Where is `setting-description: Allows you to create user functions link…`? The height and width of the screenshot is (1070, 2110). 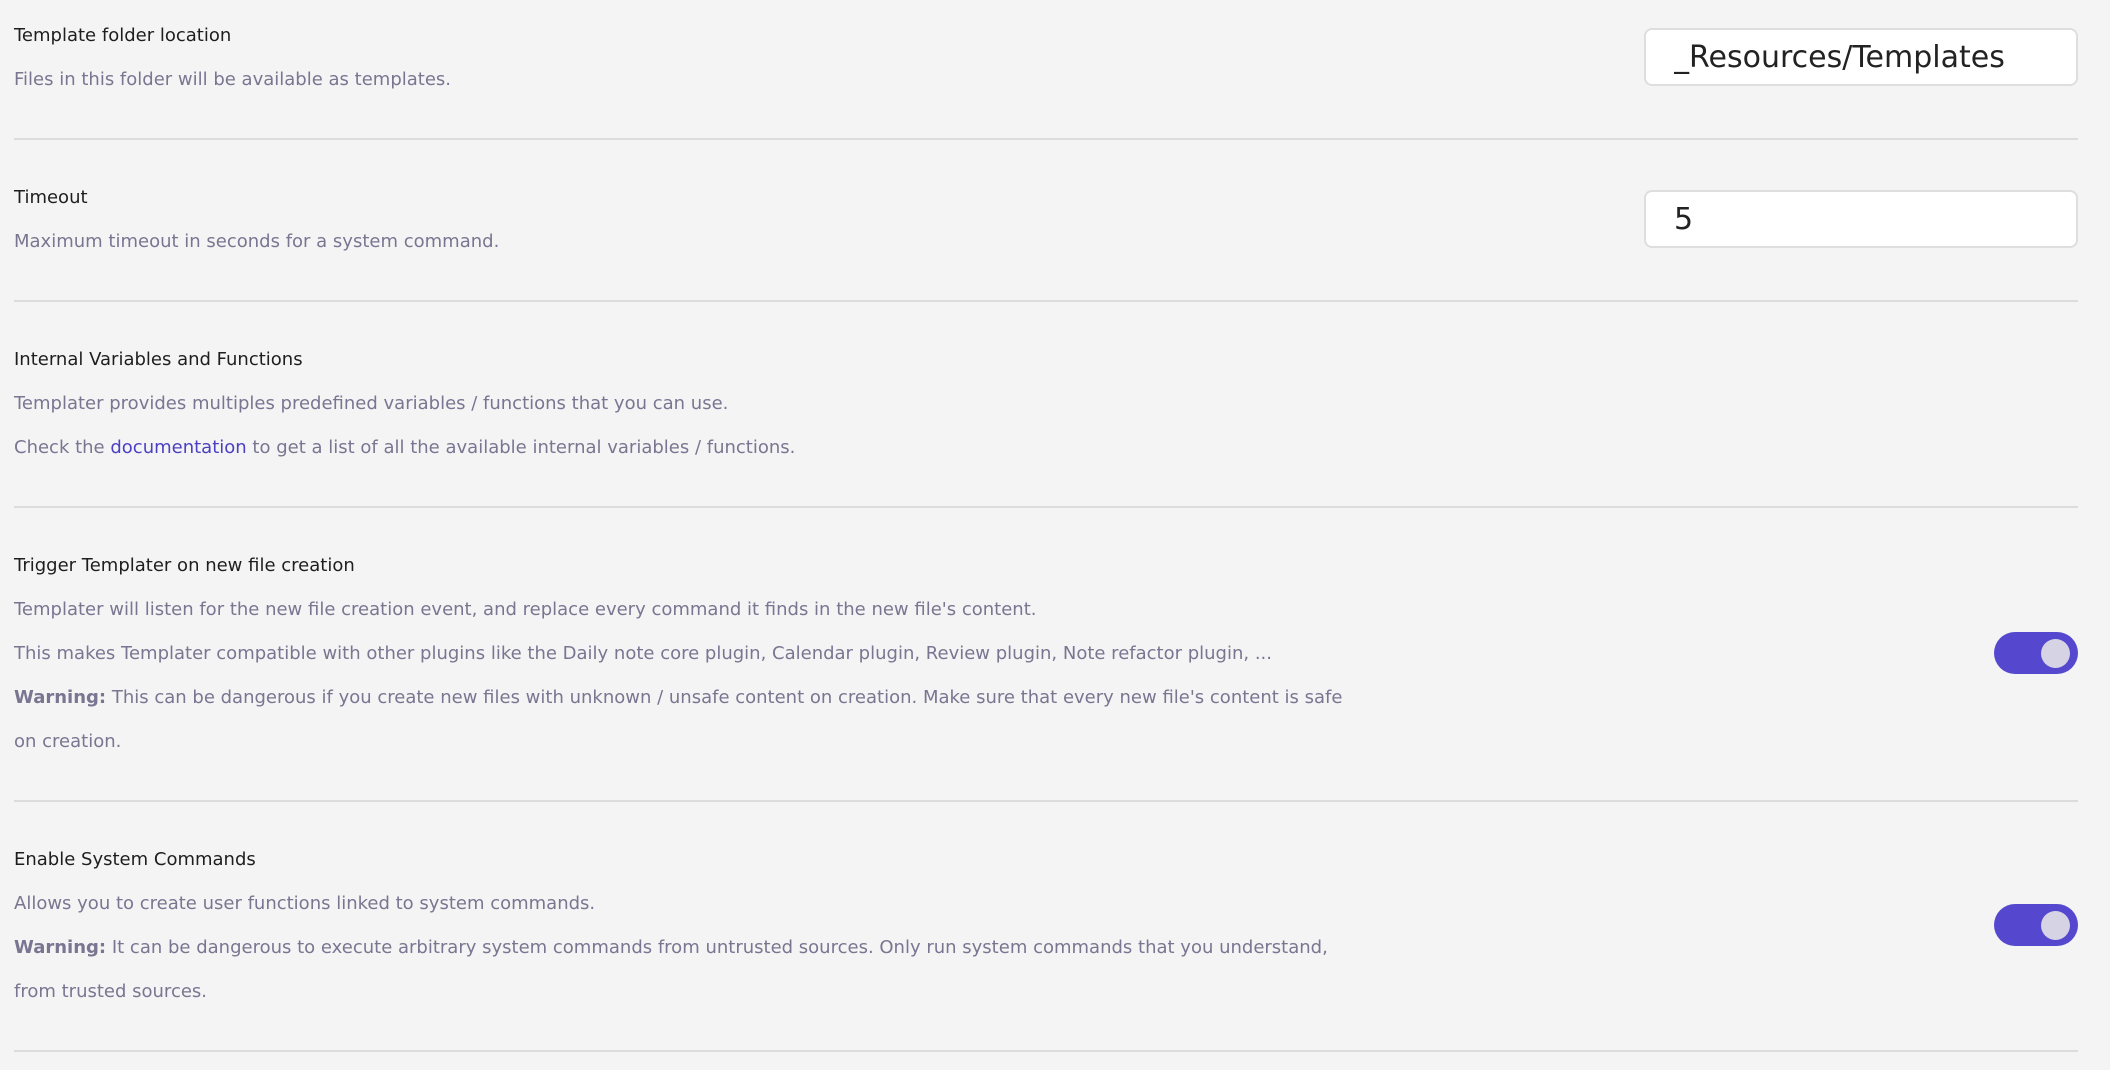
setting-description: Allows you to create user functions link… is located at coordinates (305, 903).